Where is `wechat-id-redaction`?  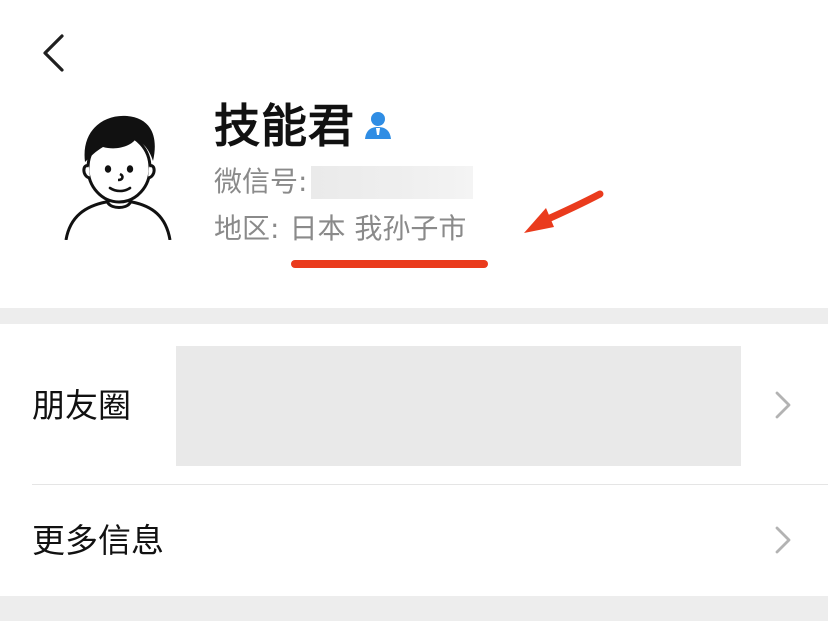
wechat-id-redaction is located at coordinates (392, 182).